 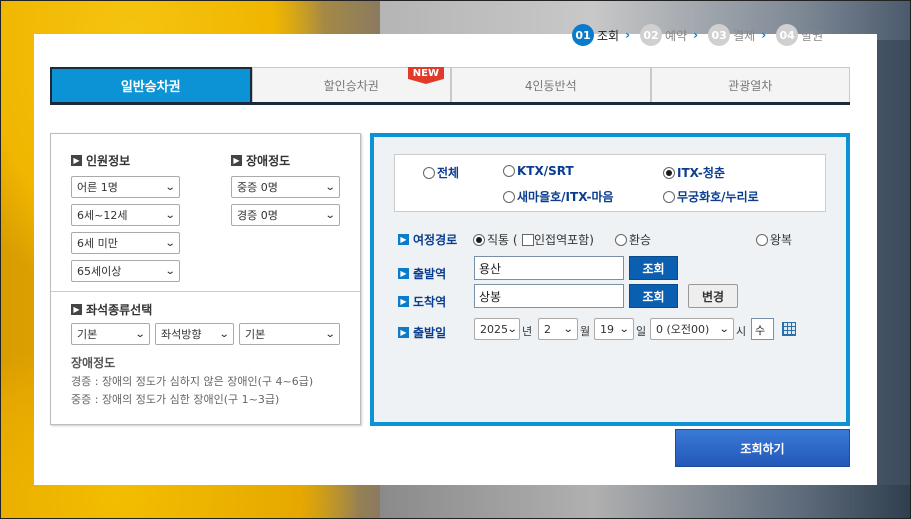 I want to click on train-type-ktx-radio: KTX/SRT, so click(x=538, y=171).